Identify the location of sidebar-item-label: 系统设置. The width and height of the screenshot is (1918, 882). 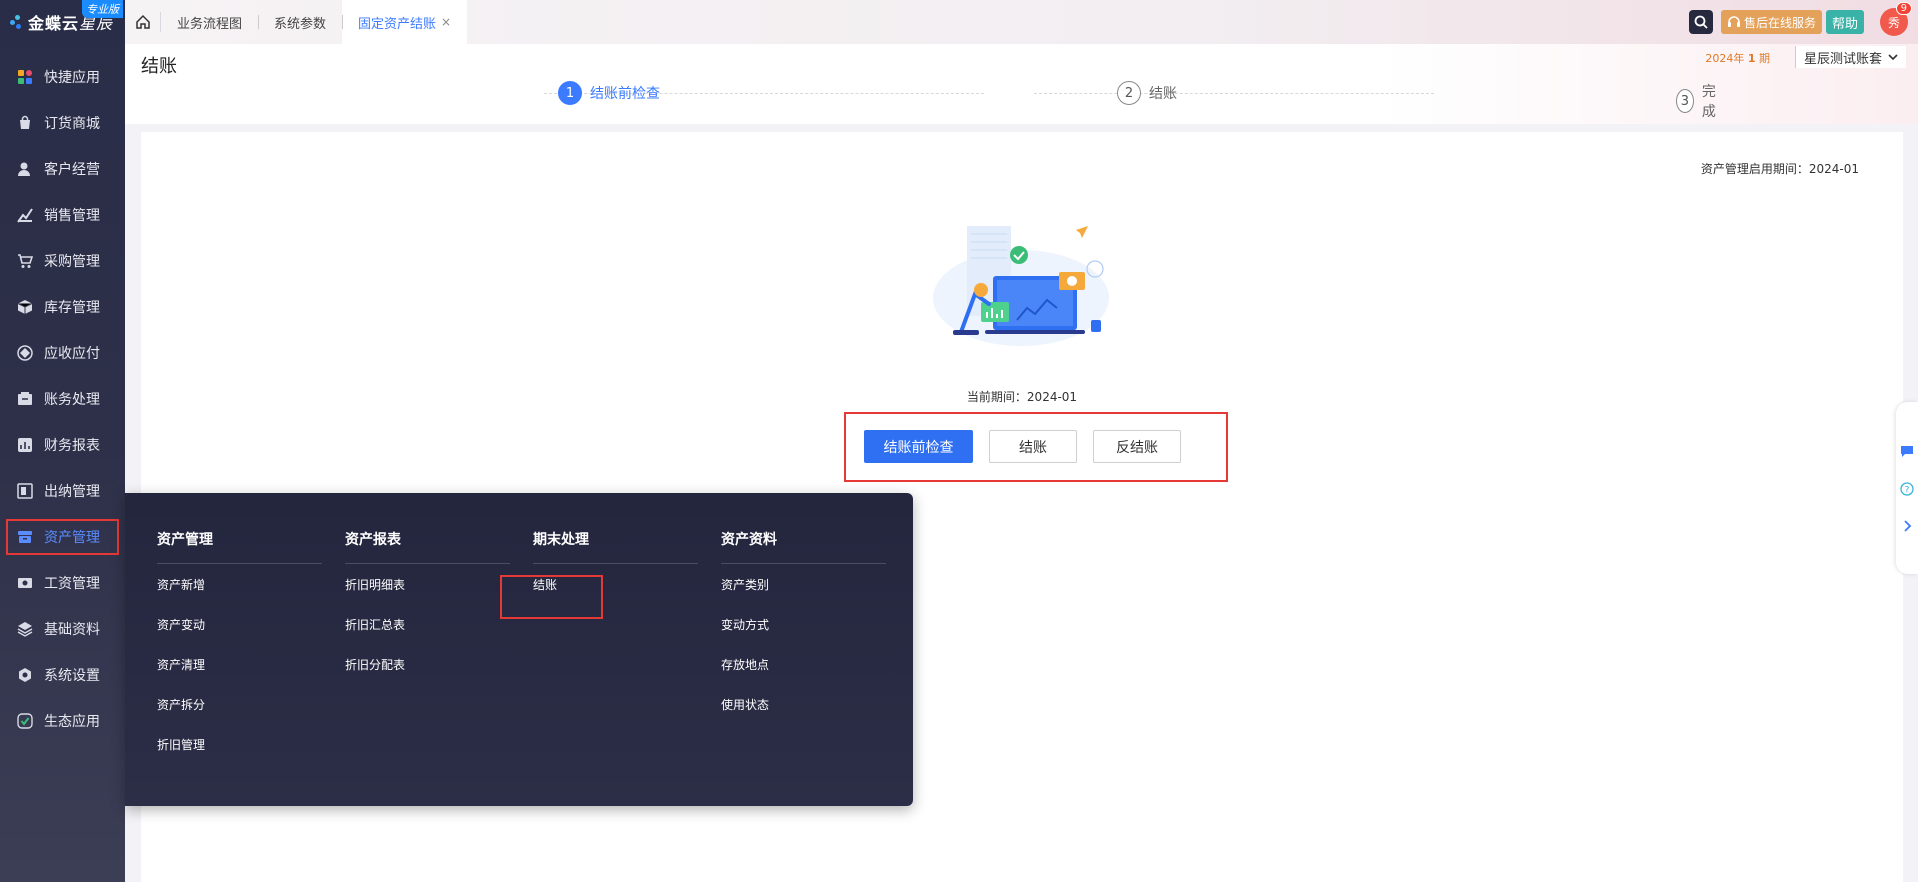
(72, 676).